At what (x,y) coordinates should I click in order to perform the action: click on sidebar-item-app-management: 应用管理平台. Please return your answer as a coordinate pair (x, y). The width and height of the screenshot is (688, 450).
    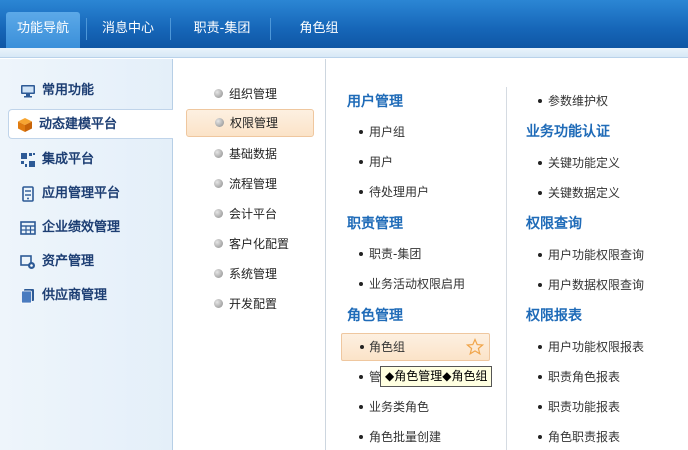
    Looking at the image, I should click on (86, 194).